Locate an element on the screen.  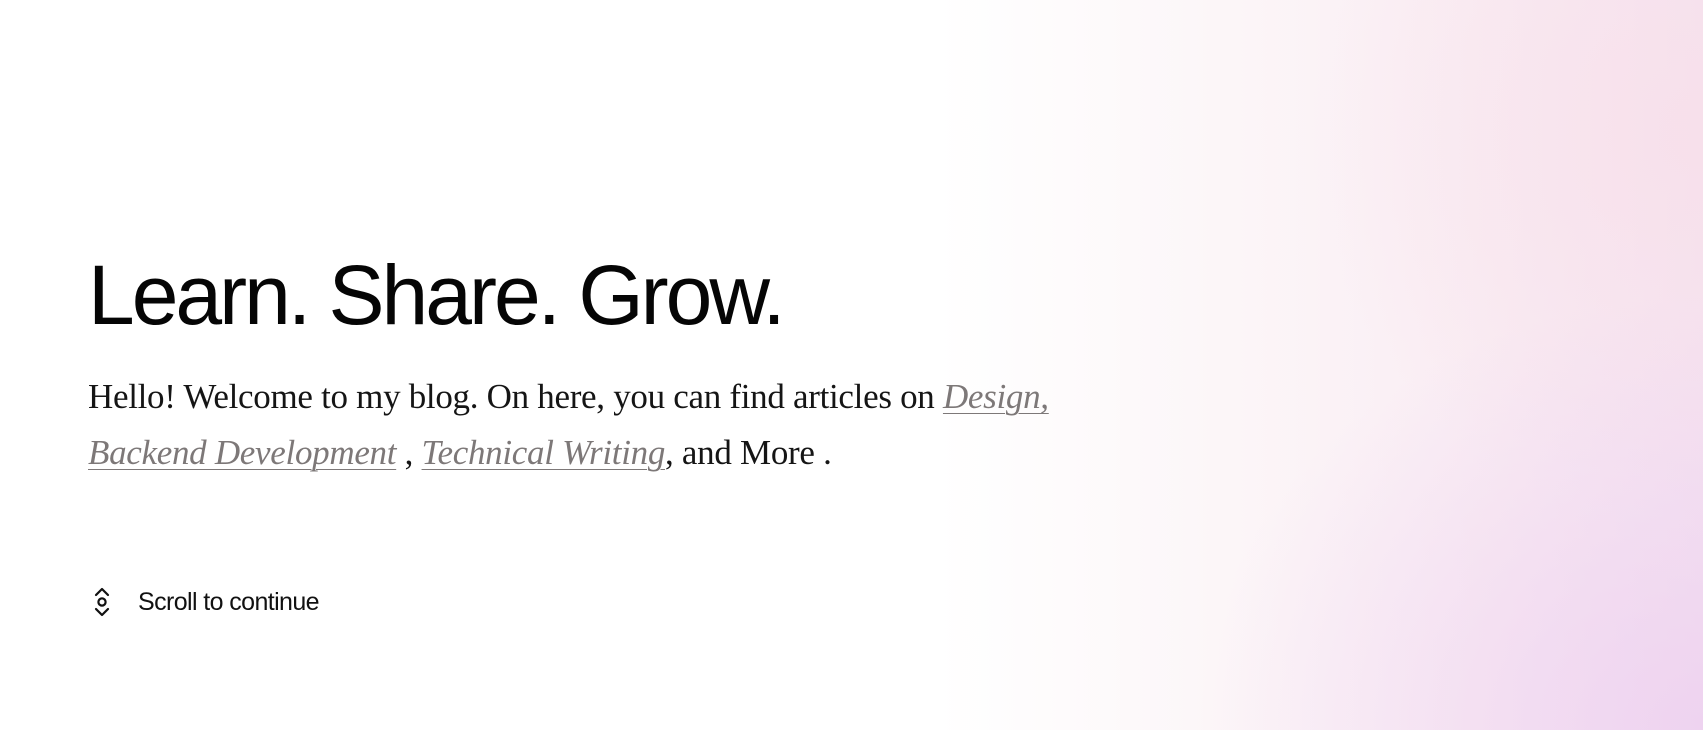
scroll-to-continue-label: Scroll to continue is located at coordinates (229, 601).